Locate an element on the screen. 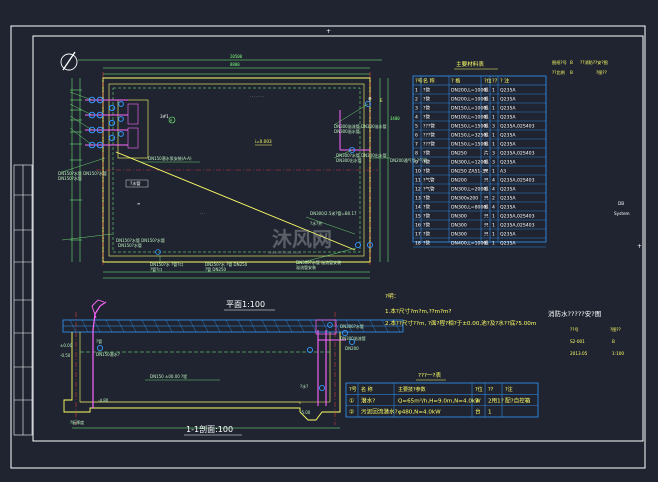  header-right: 图纸?号 B ??消防??安?图 ??比例 B ?图?? is located at coordinates (580, 67).